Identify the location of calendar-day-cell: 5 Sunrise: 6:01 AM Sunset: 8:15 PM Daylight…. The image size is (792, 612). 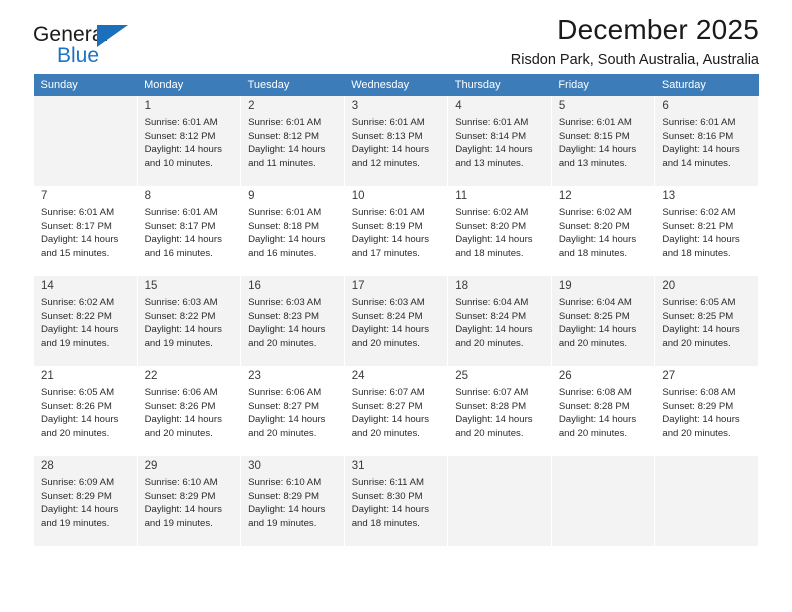
(603, 141).